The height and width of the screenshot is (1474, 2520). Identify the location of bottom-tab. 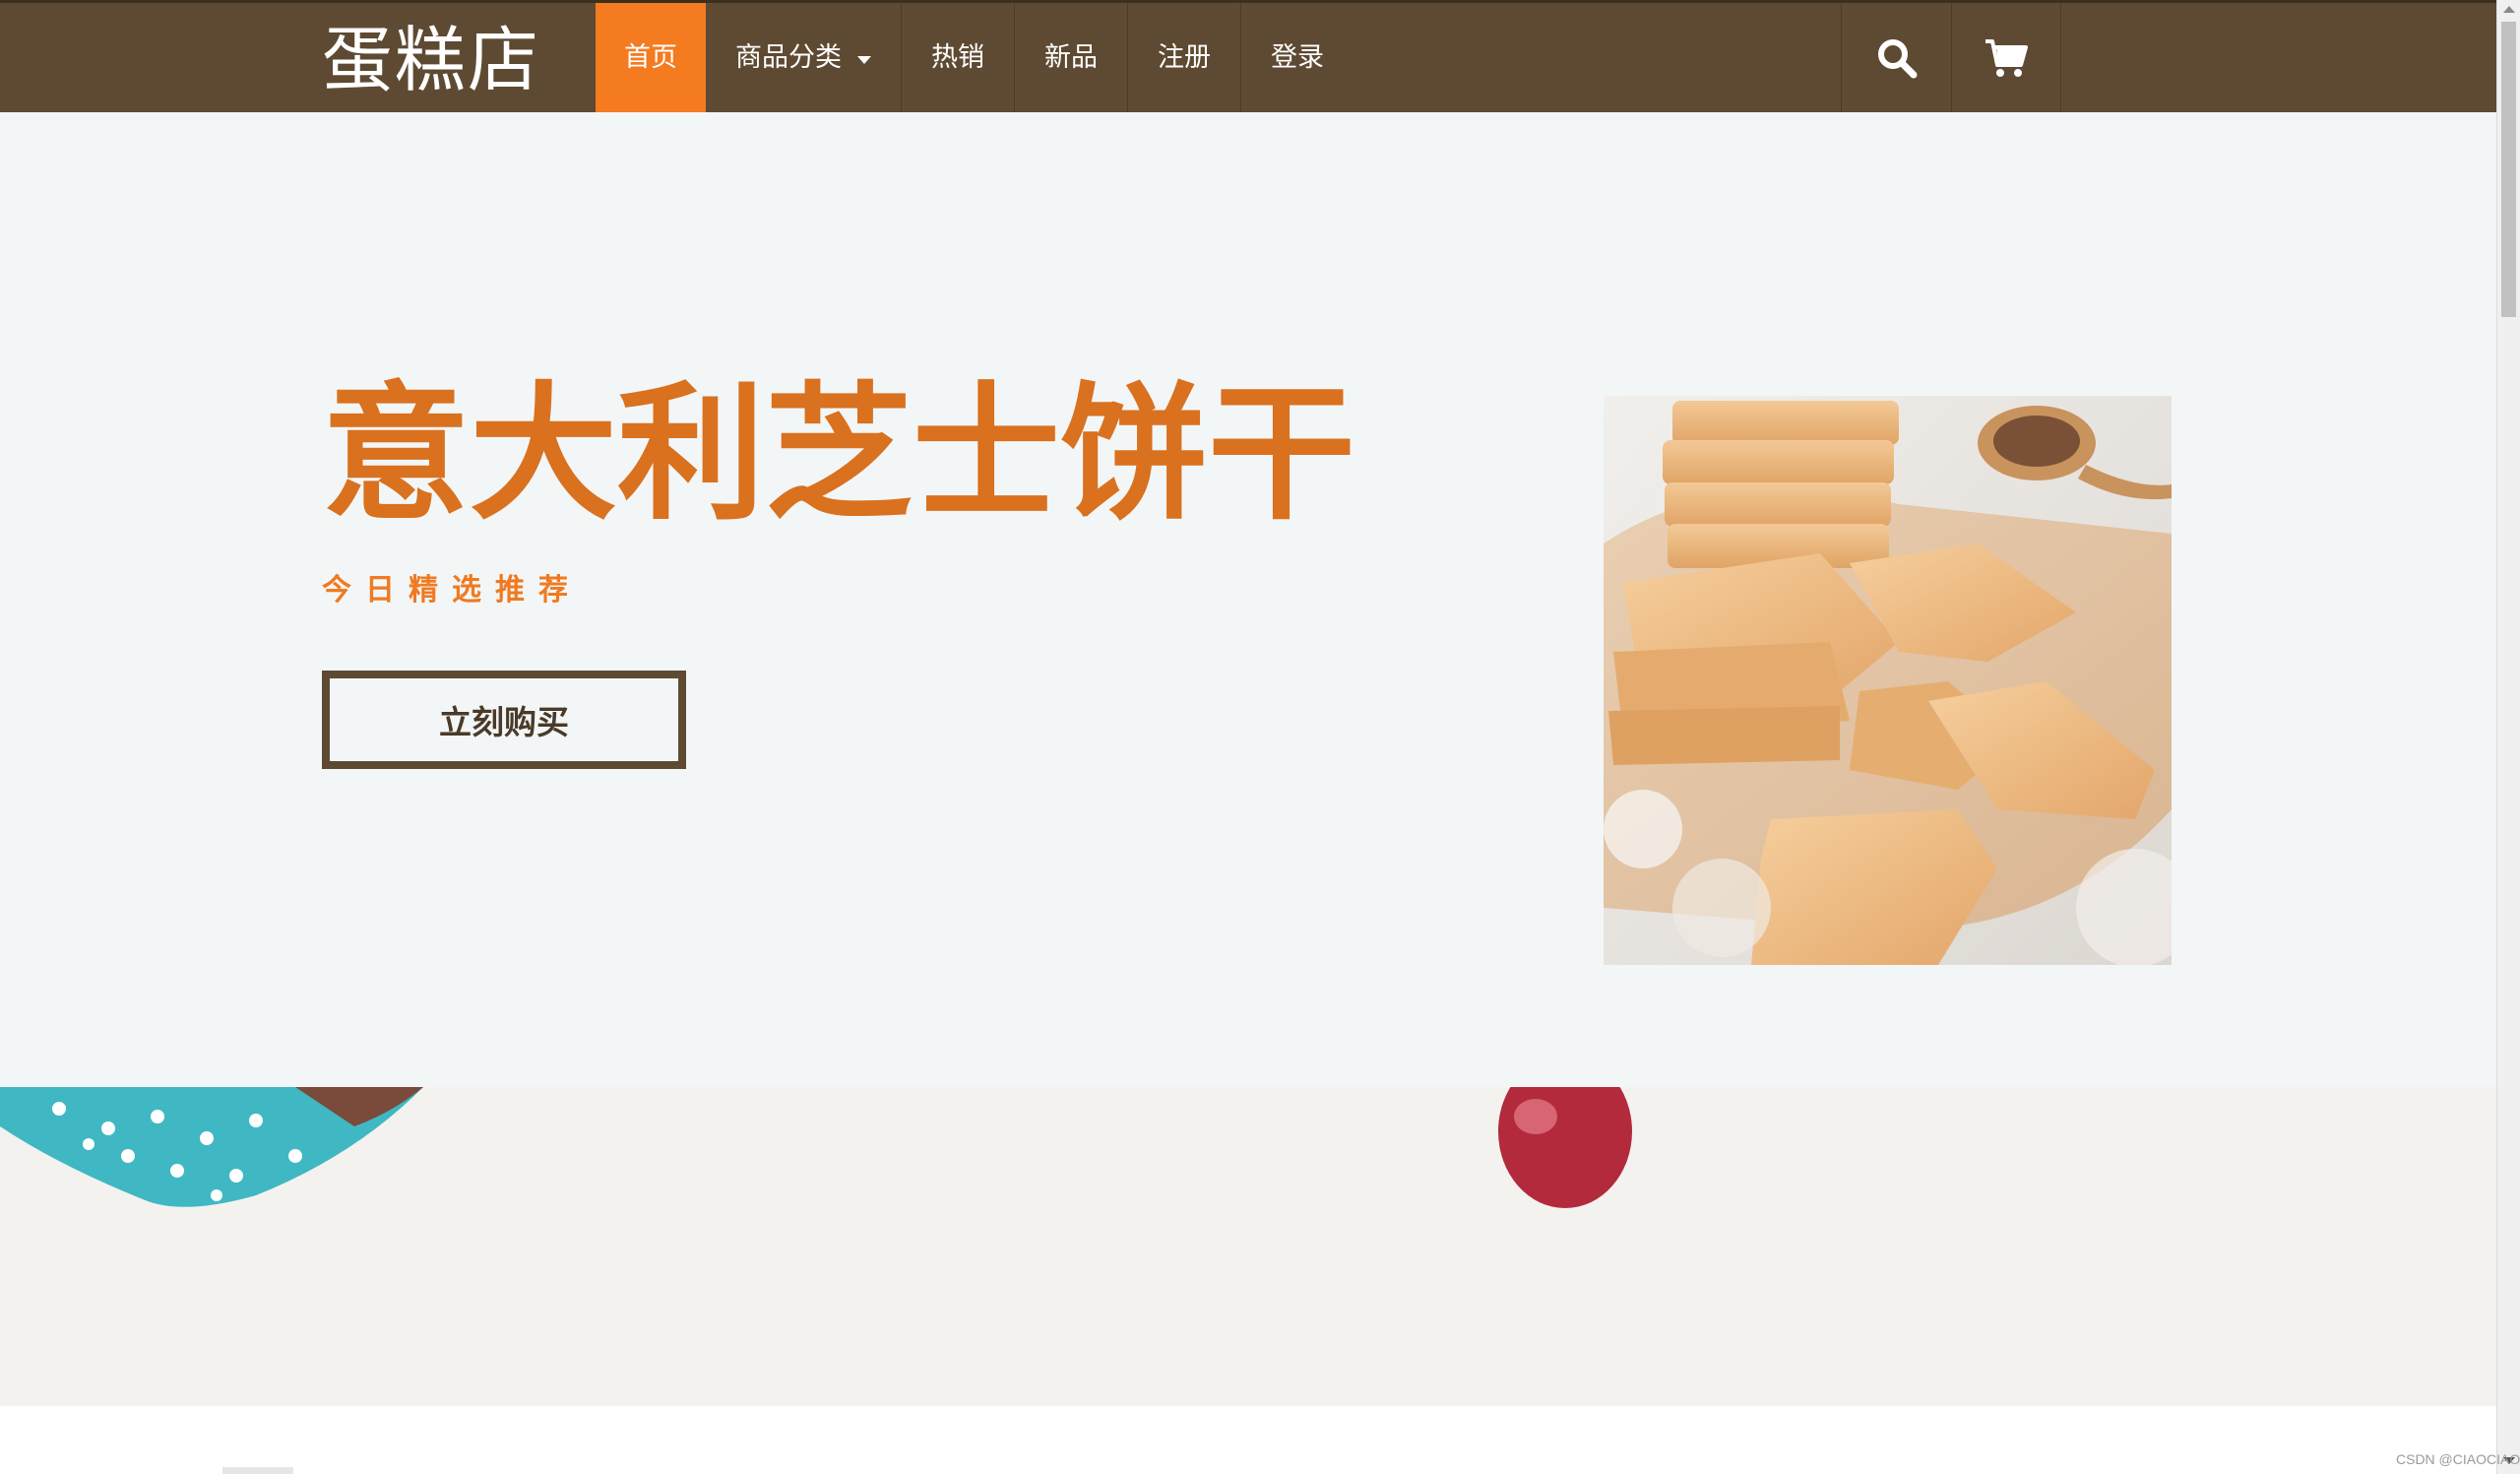
(257, 1470).